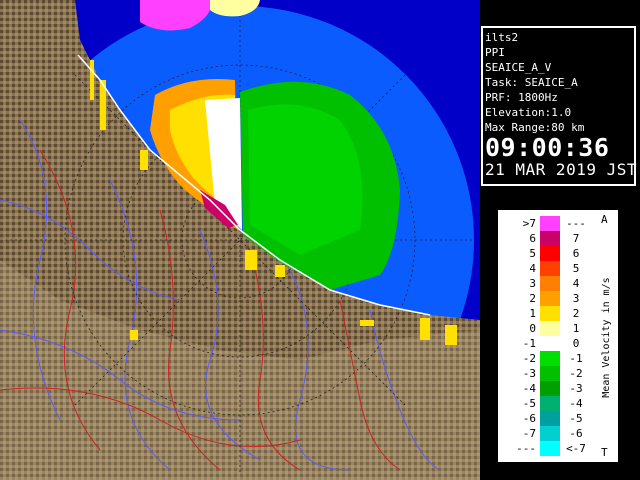 Image resolution: width=640 pixels, height=480 pixels. What do you see at coordinates (532, 328) in the screenshot?
I see `legend-entry-lower-label: 0` at bounding box center [532, 328].